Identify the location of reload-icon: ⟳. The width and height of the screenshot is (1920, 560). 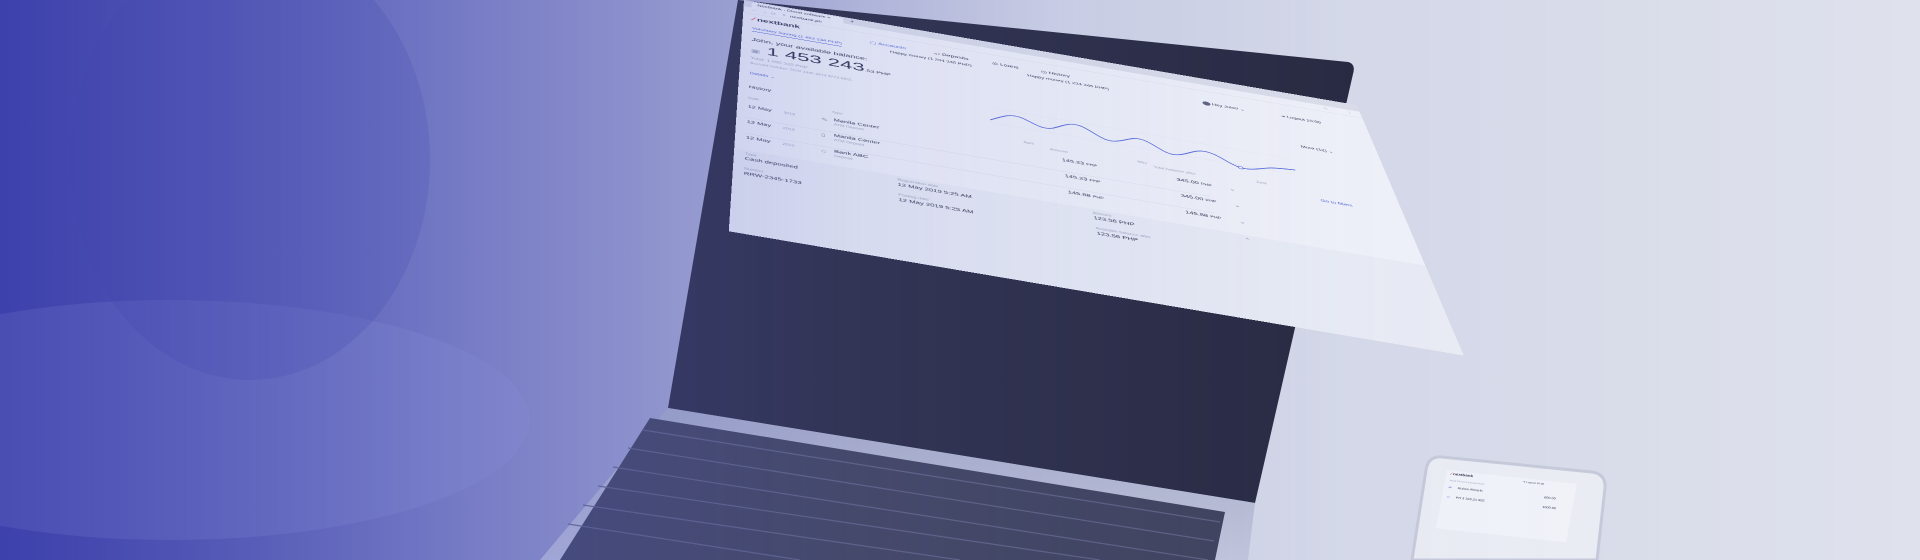
(774, 14).